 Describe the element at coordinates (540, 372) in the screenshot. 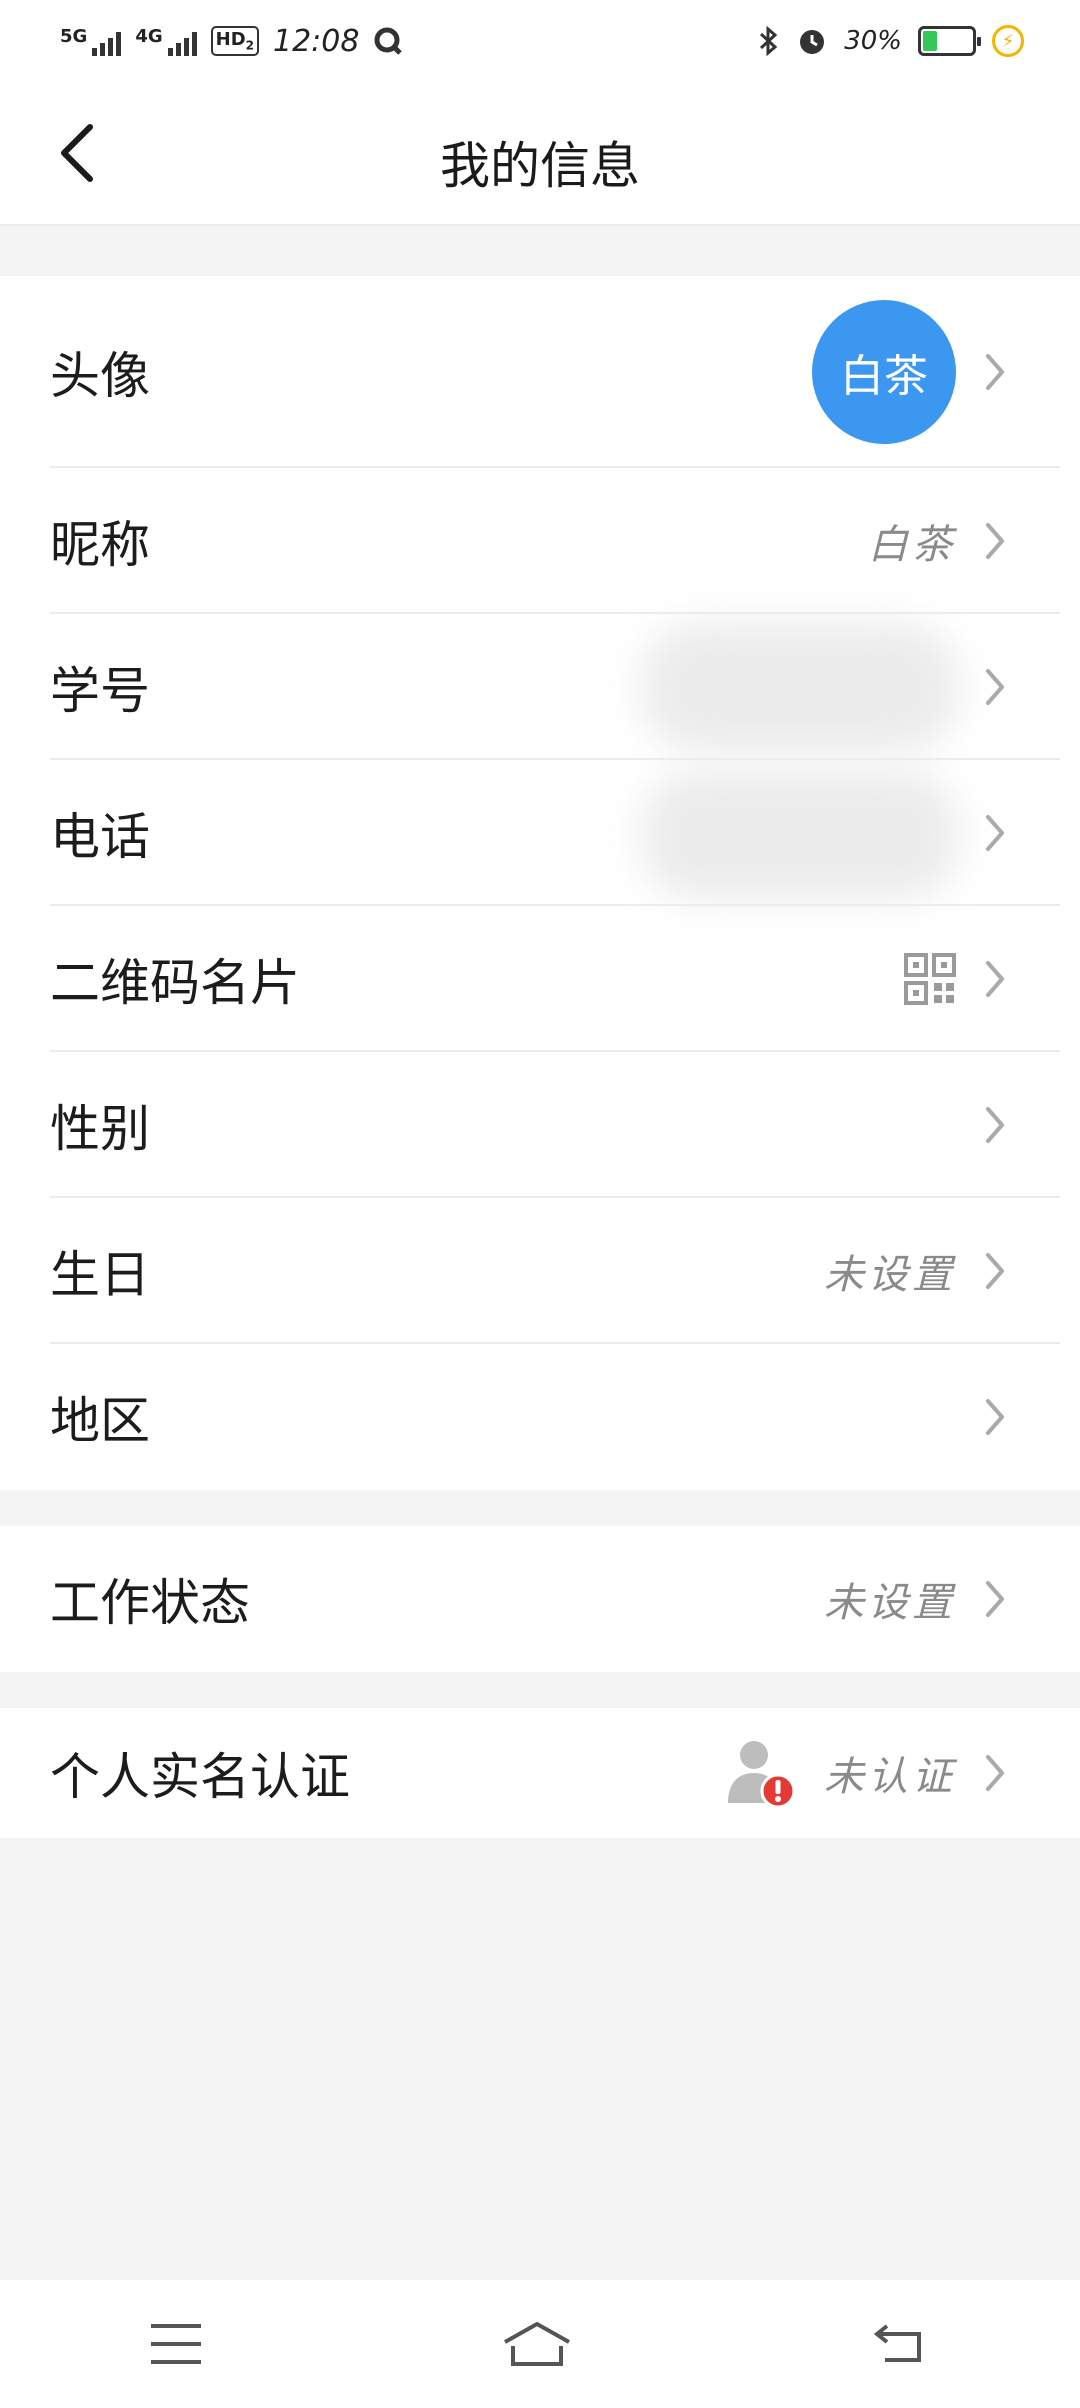

I see `row-avatar: 头像 白茶` at that location.